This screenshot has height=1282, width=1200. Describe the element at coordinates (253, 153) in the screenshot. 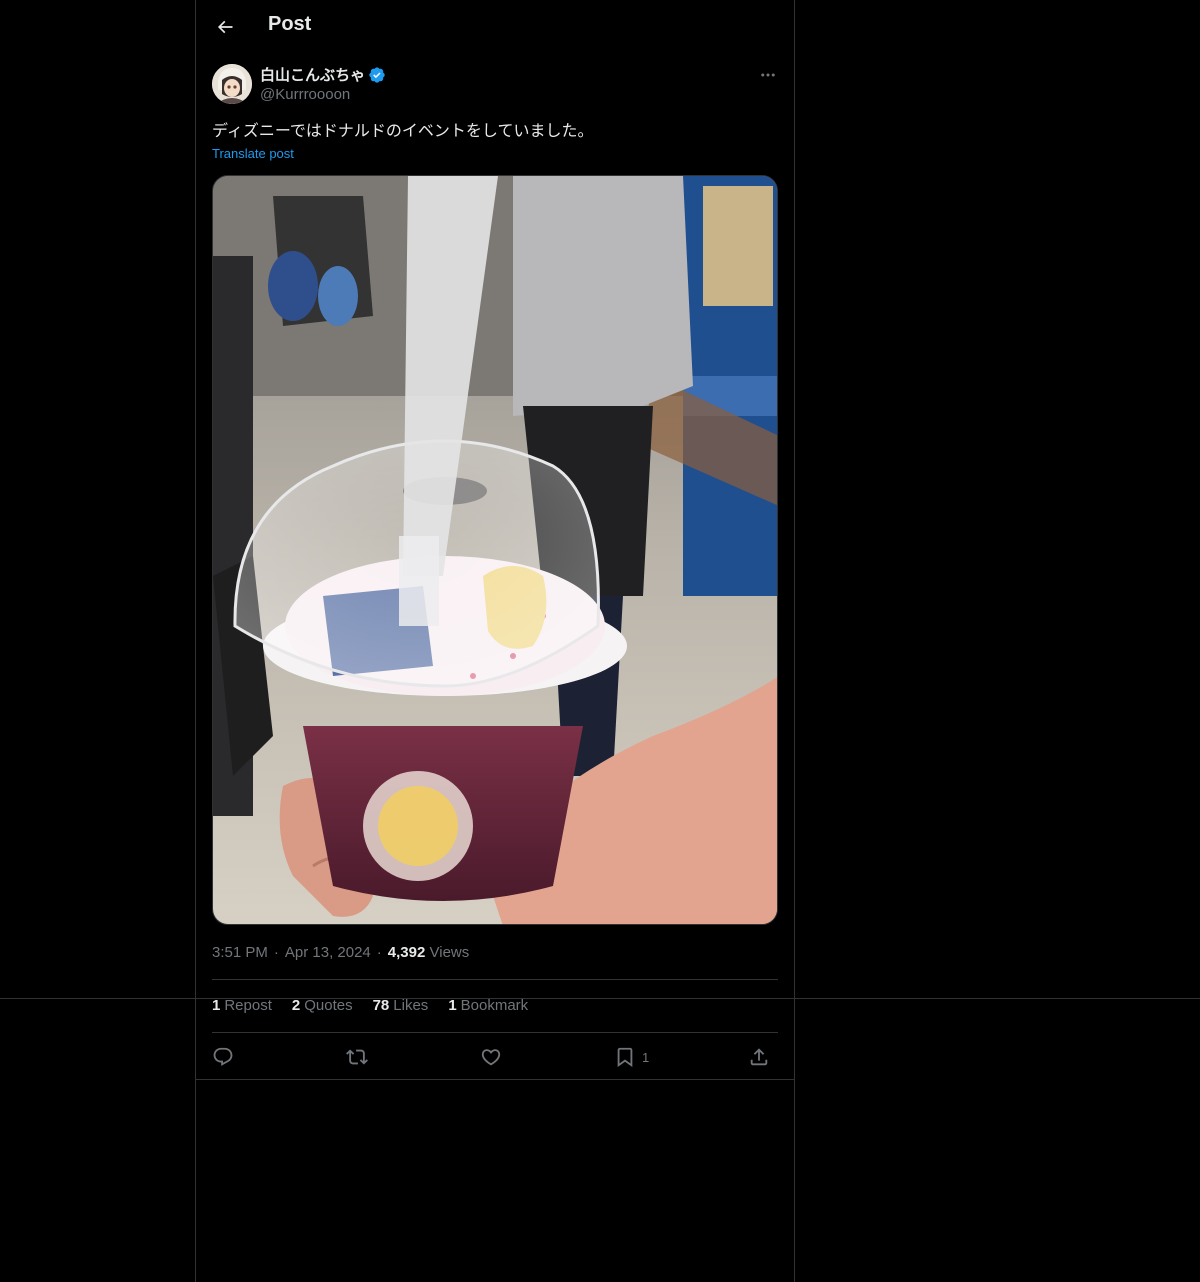

I see `translate-post-link: Translate post` at that location.